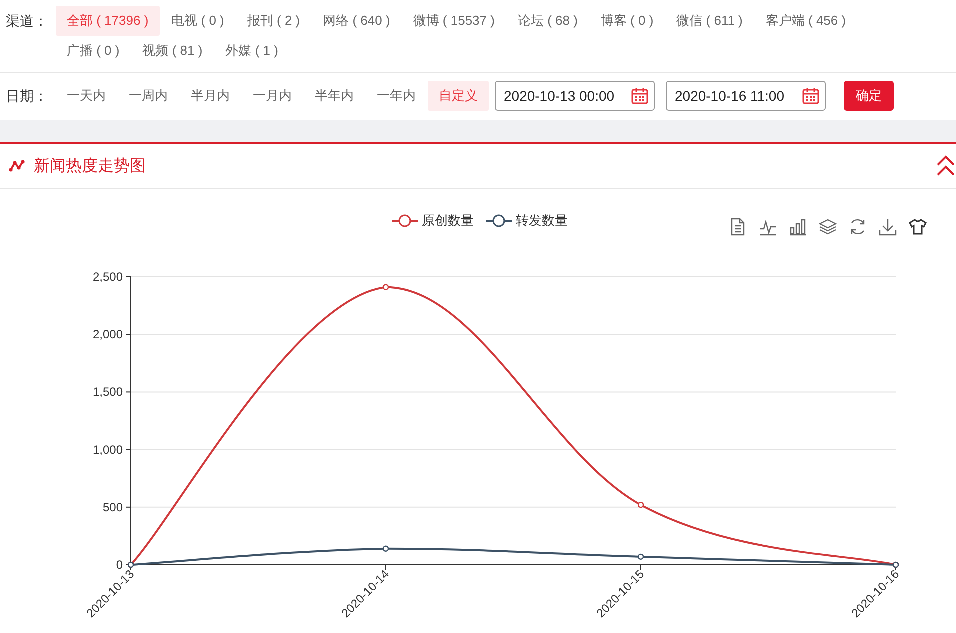  I want to click on y-tick-label: 0, so click(119, 565).